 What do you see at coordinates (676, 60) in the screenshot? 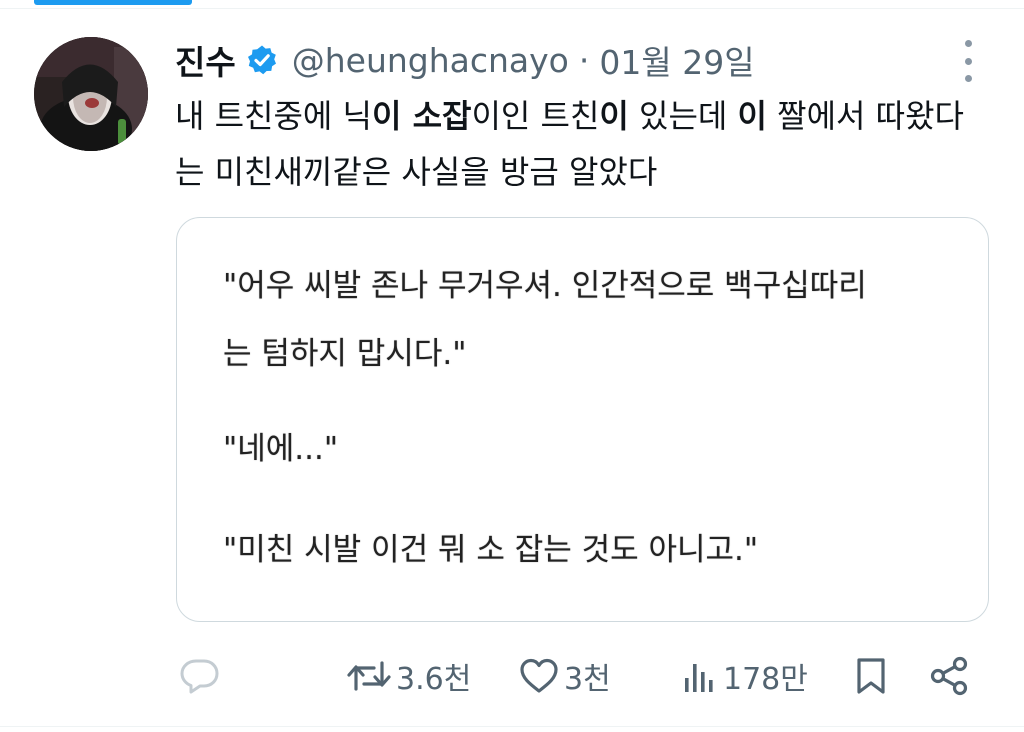
I see `tweet-date: 01월 29일` at bounding box center [676, 60].